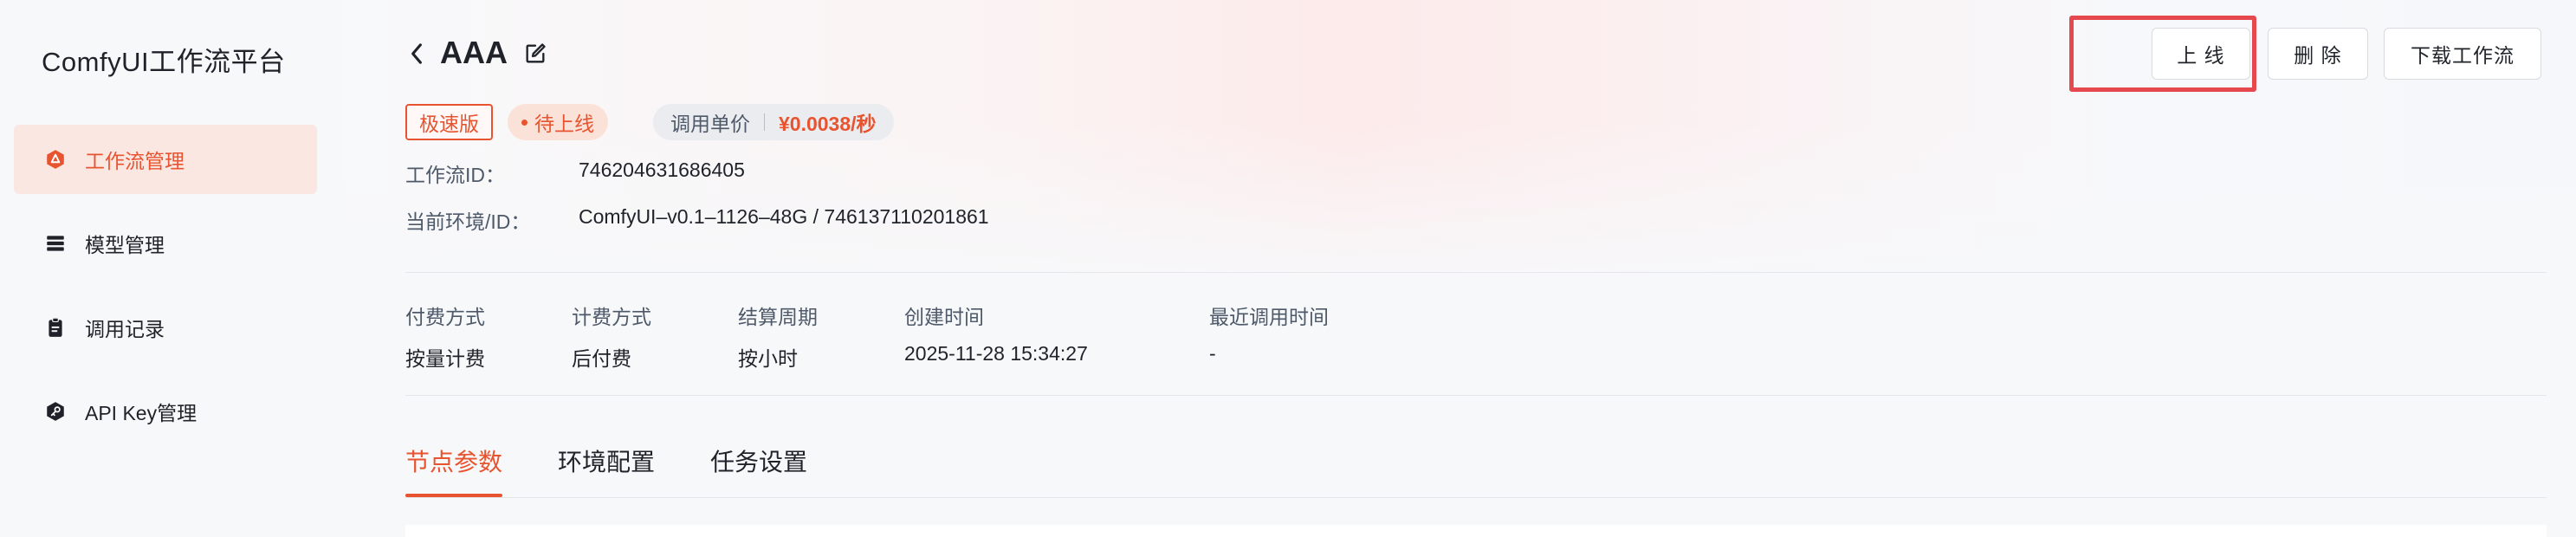 The image size is (2576, 537). I want to click on meta-value-created: 2025-11-28 15:34:27, so click(996, 353).